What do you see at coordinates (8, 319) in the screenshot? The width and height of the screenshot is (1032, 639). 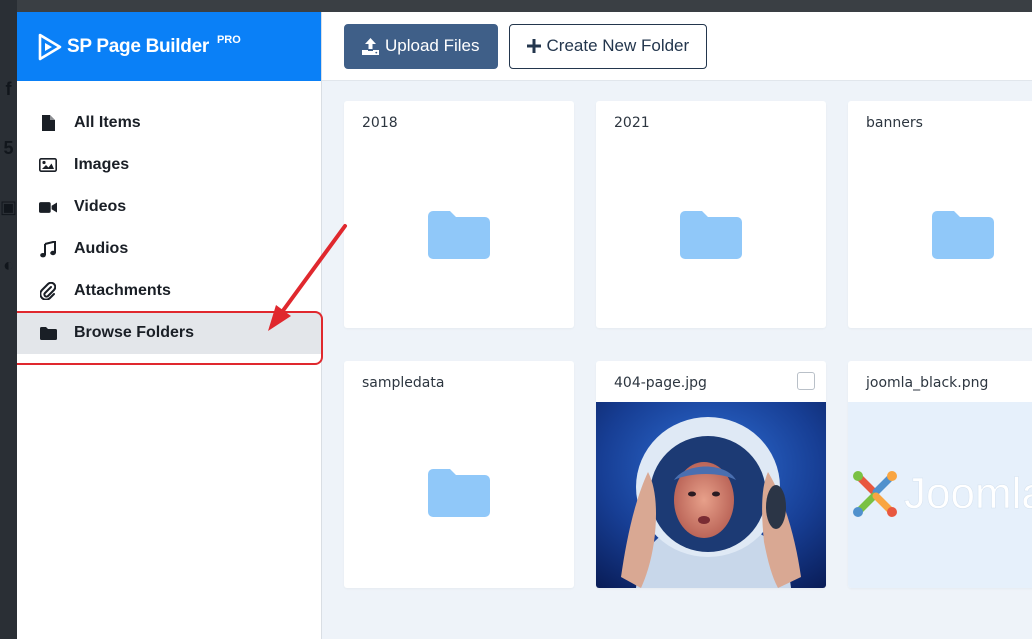 I see `background-page-sidebar: f 5 ▣ ◐` at bounding box center [8, 319].